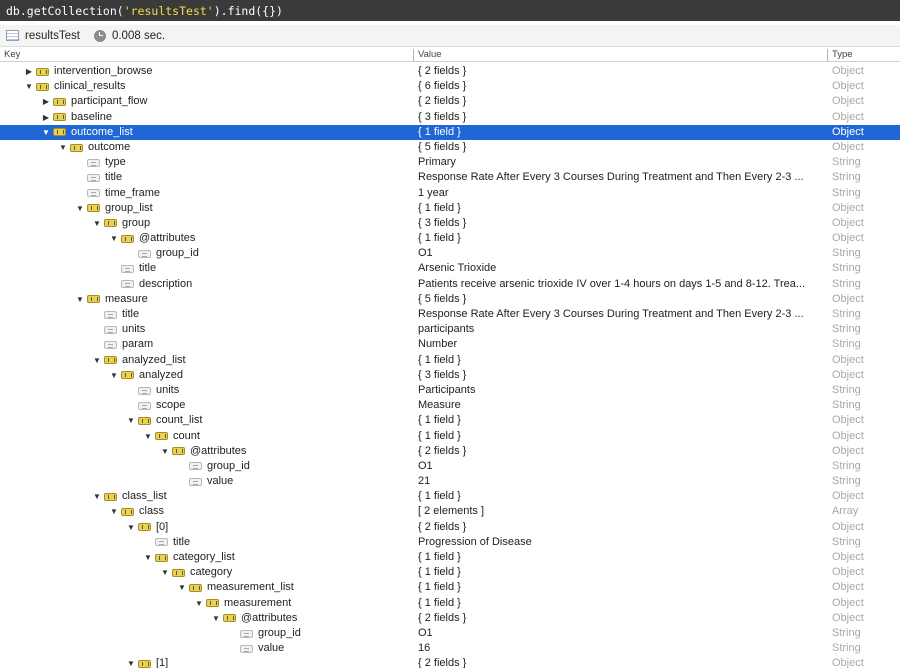 The image size is (900, 668). Describe the element at coordinates (450, 344) in the screenshot. I see `tree-row: param Number String` at that location.